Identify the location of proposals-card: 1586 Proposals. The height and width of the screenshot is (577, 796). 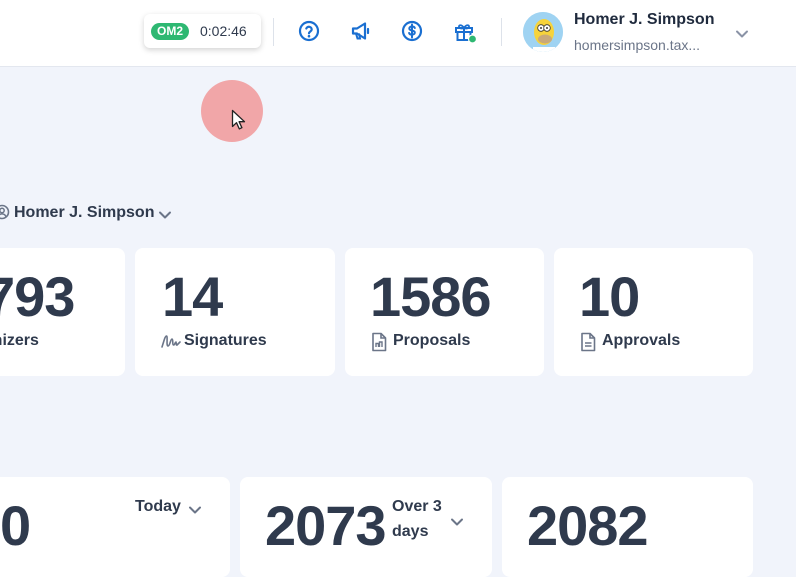
(444, 312).